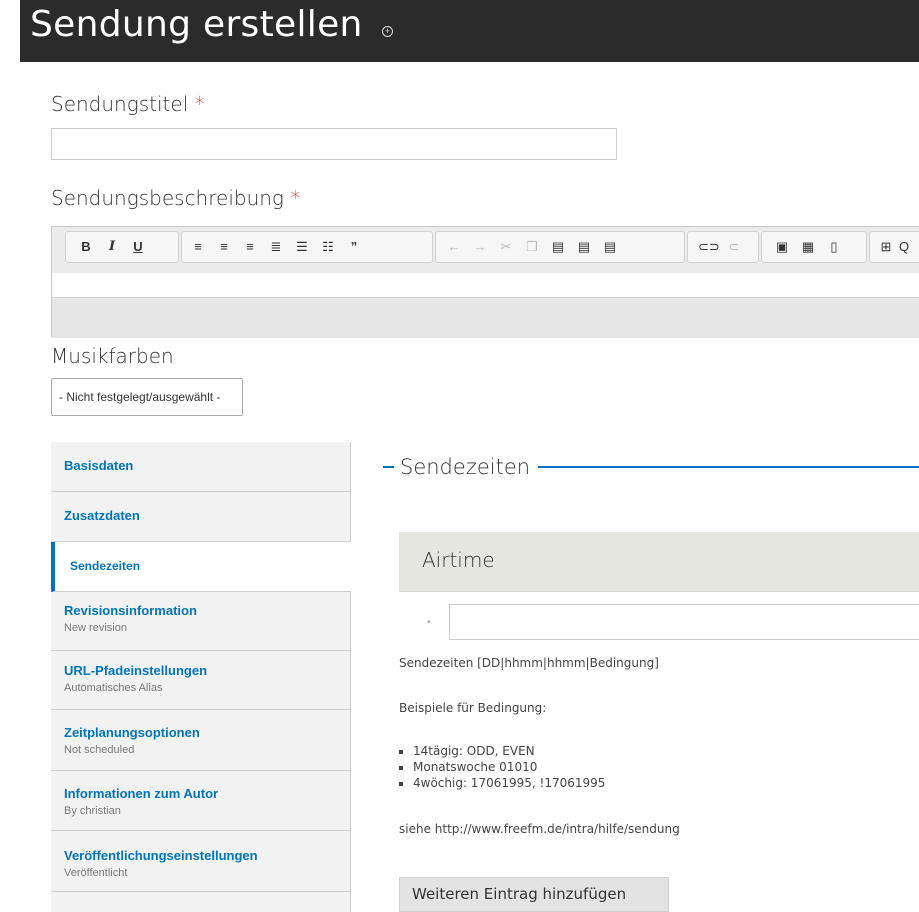  Describe the element at coordinates (138, 247) in the screenshot. I see `underline-button: U` at that location.